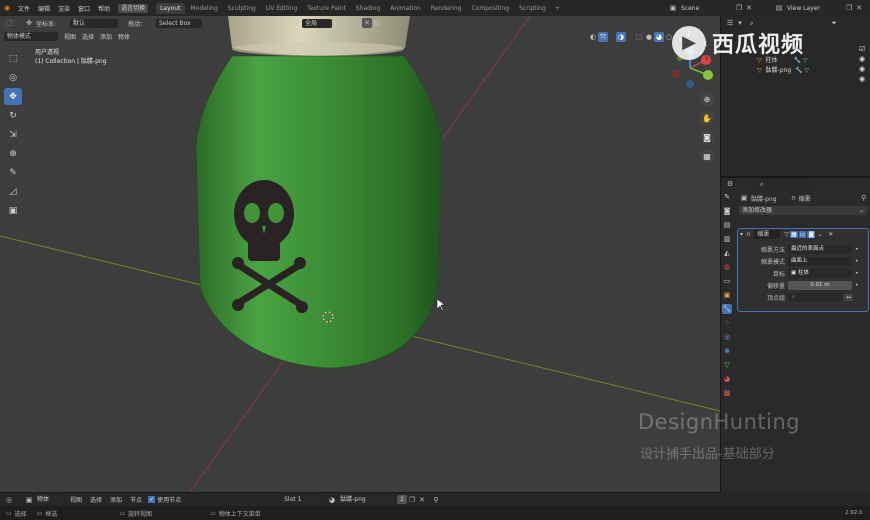 The width and height of the screenshot is (870, 520). What do you see at coordinates (301, 499) in the screenshot?
I see `slot-dropdown: Slot 1` at bounding box center [301, 499].